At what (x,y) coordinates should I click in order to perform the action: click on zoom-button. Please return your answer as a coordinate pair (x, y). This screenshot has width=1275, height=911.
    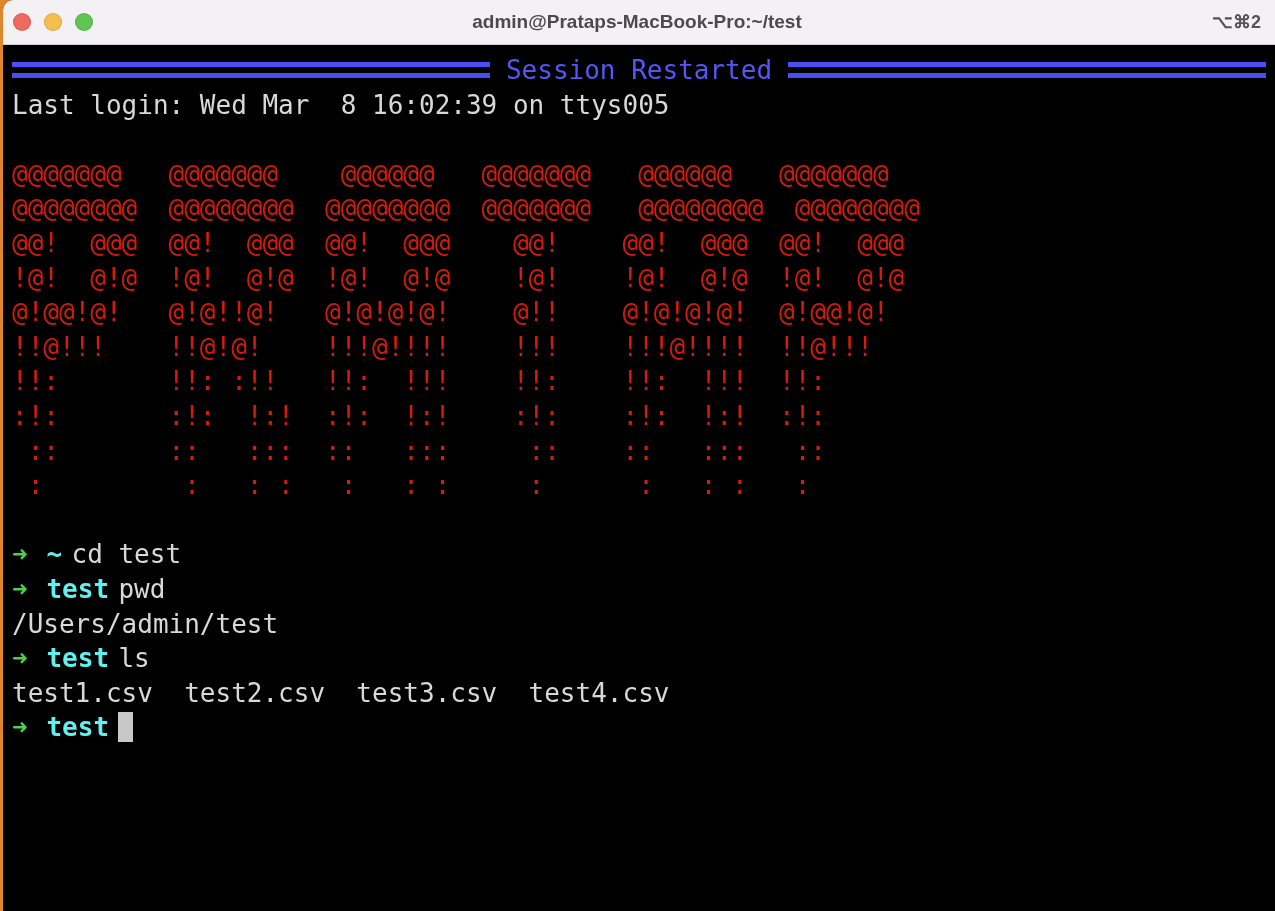
    Looking at the image, I should click on (84, 22).